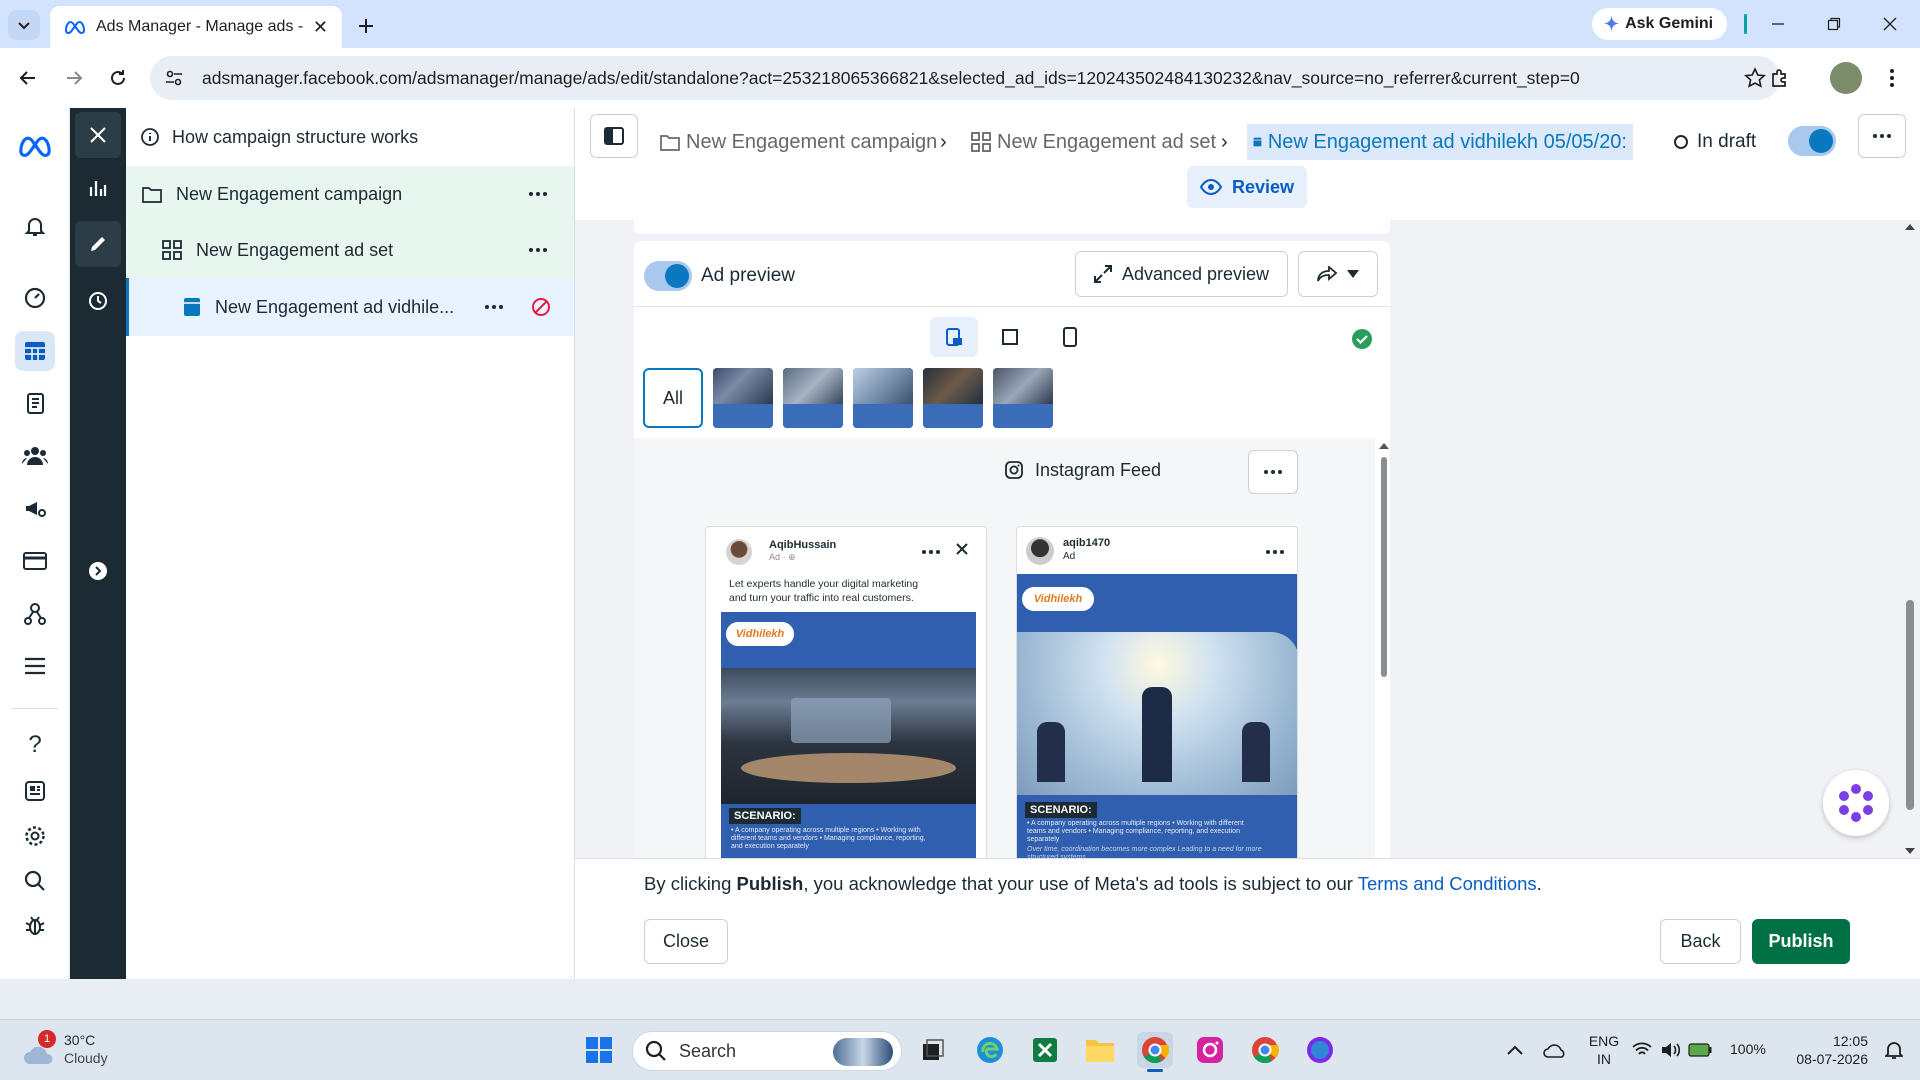 The image size is (1920, 1080). Describe the element at coordinates (1353, 274) in the screenshot. I see `caret-down-icon` at that location.